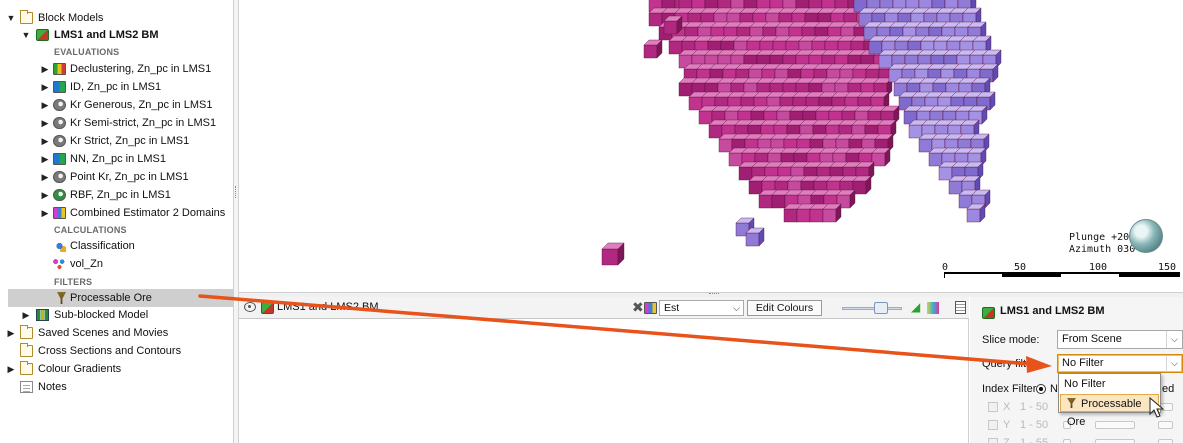 Image resolution: width=1183 pixels, height=443 pixels. Describe the element at coordinates (1109, 411) in the screenshot. I see `dropdown-option-processable-ore: Processable Ore` at that location.